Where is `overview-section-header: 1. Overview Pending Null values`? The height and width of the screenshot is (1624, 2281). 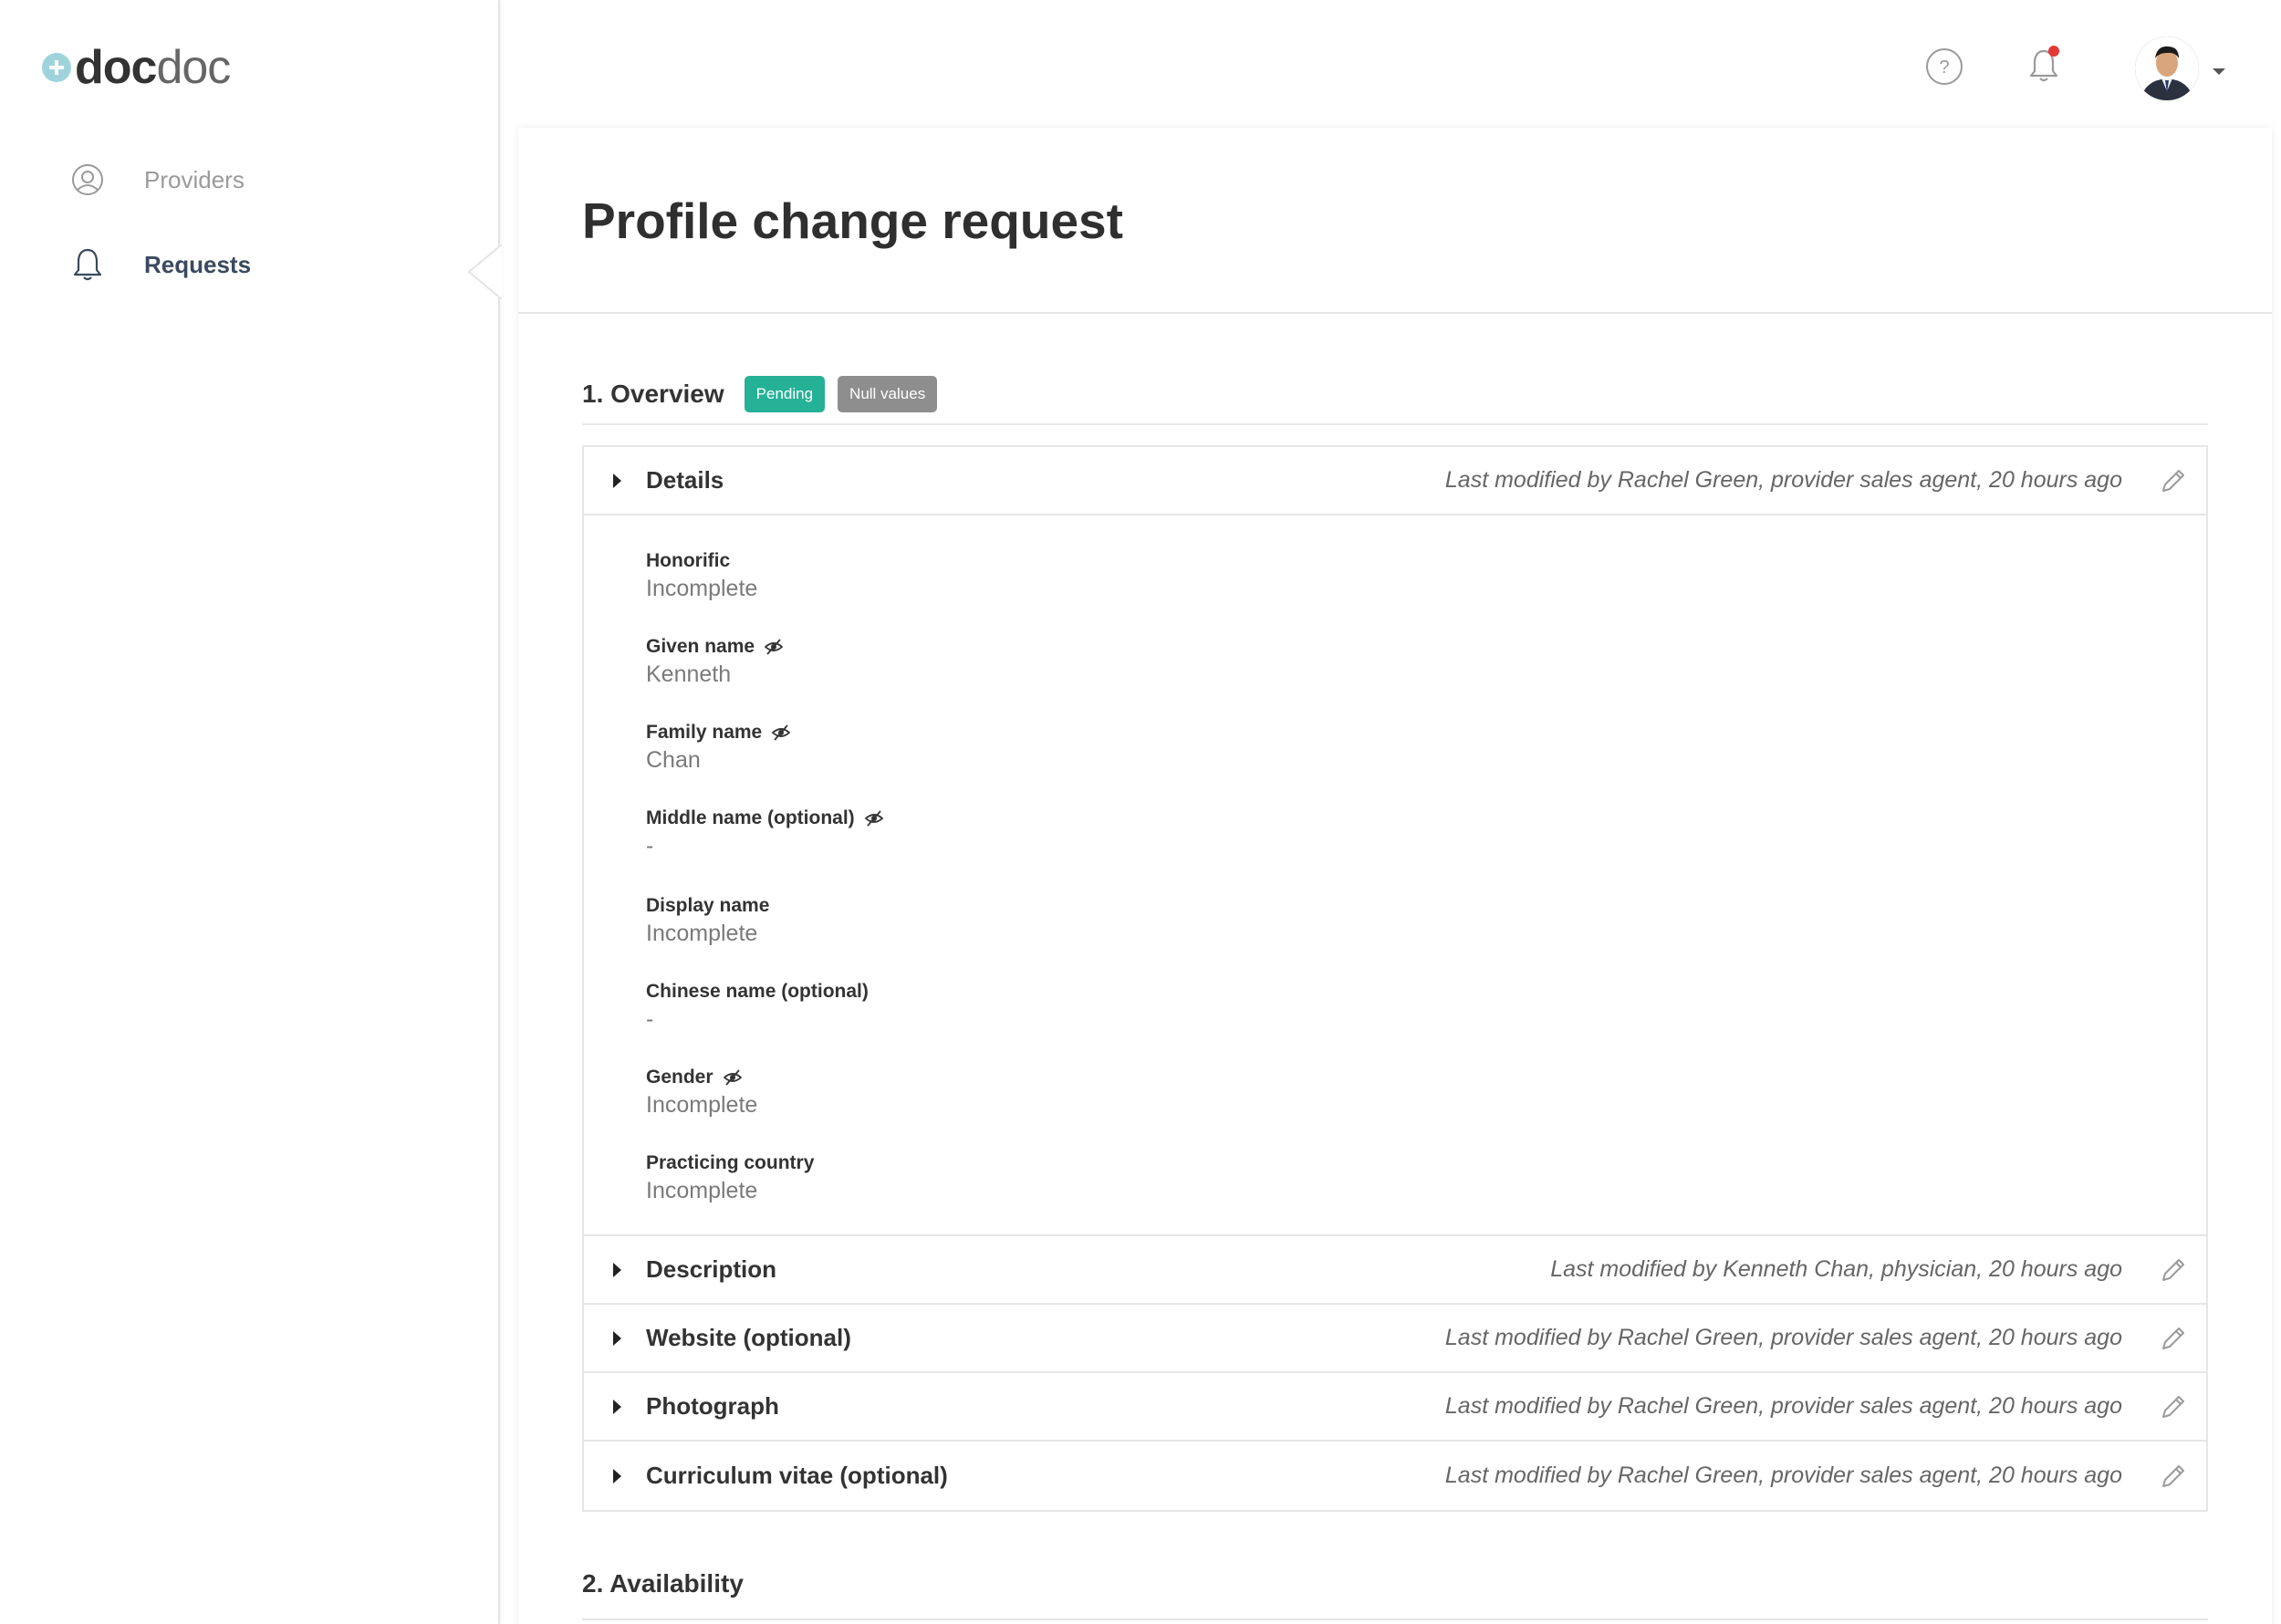
overview-section-header: 1. Overview Pending Null values is located at coordinates (760, 394).